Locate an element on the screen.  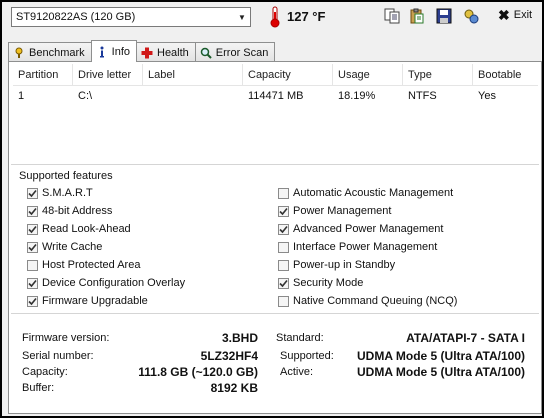
column-header-usage: Usage is located at coordinates (368, 75).